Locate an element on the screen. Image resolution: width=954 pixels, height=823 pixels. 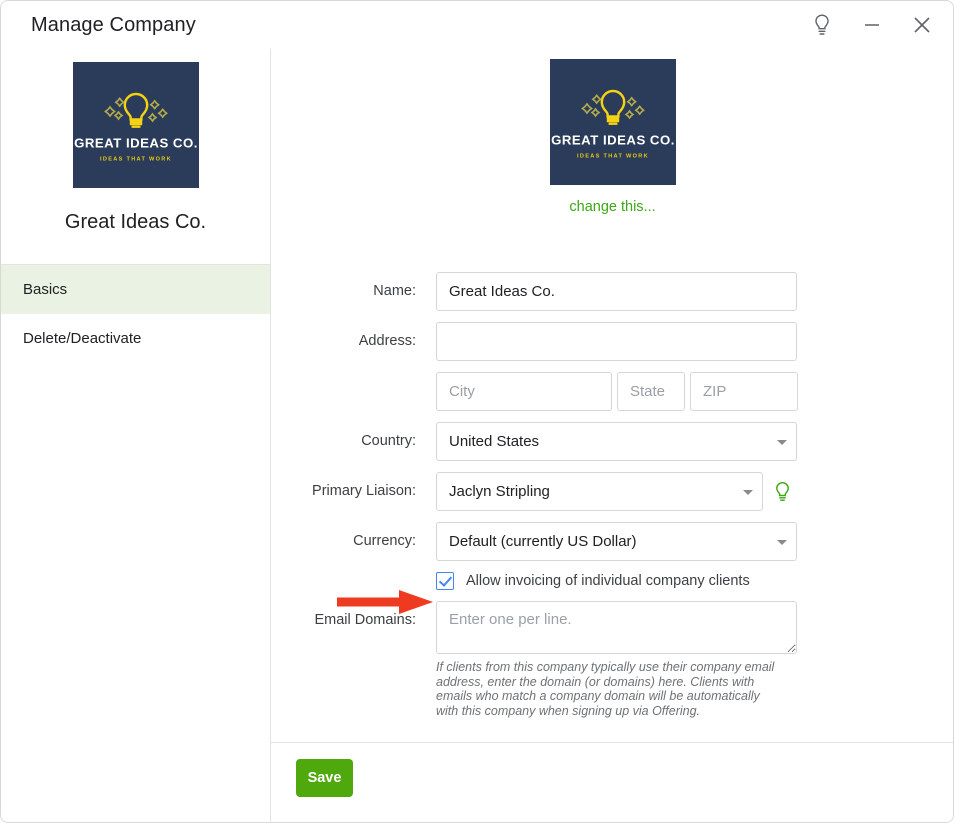
address-label: Address: is located at coordinates (387, 341).